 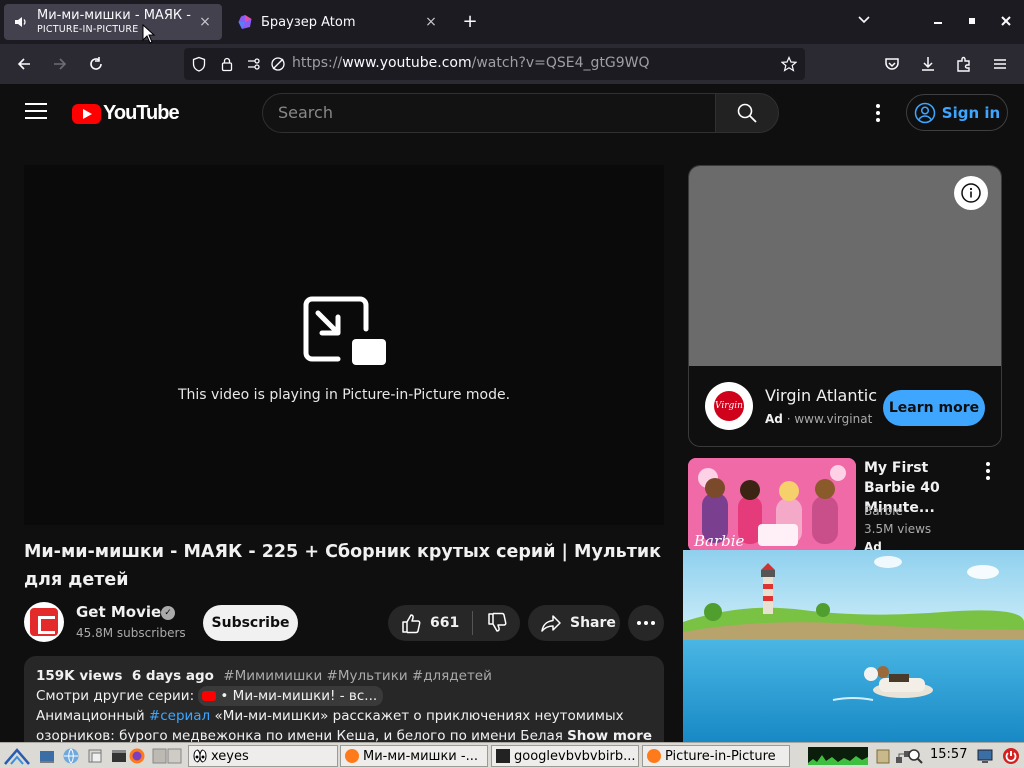 I want to click on power-icon, so click(x=1011, y=756).